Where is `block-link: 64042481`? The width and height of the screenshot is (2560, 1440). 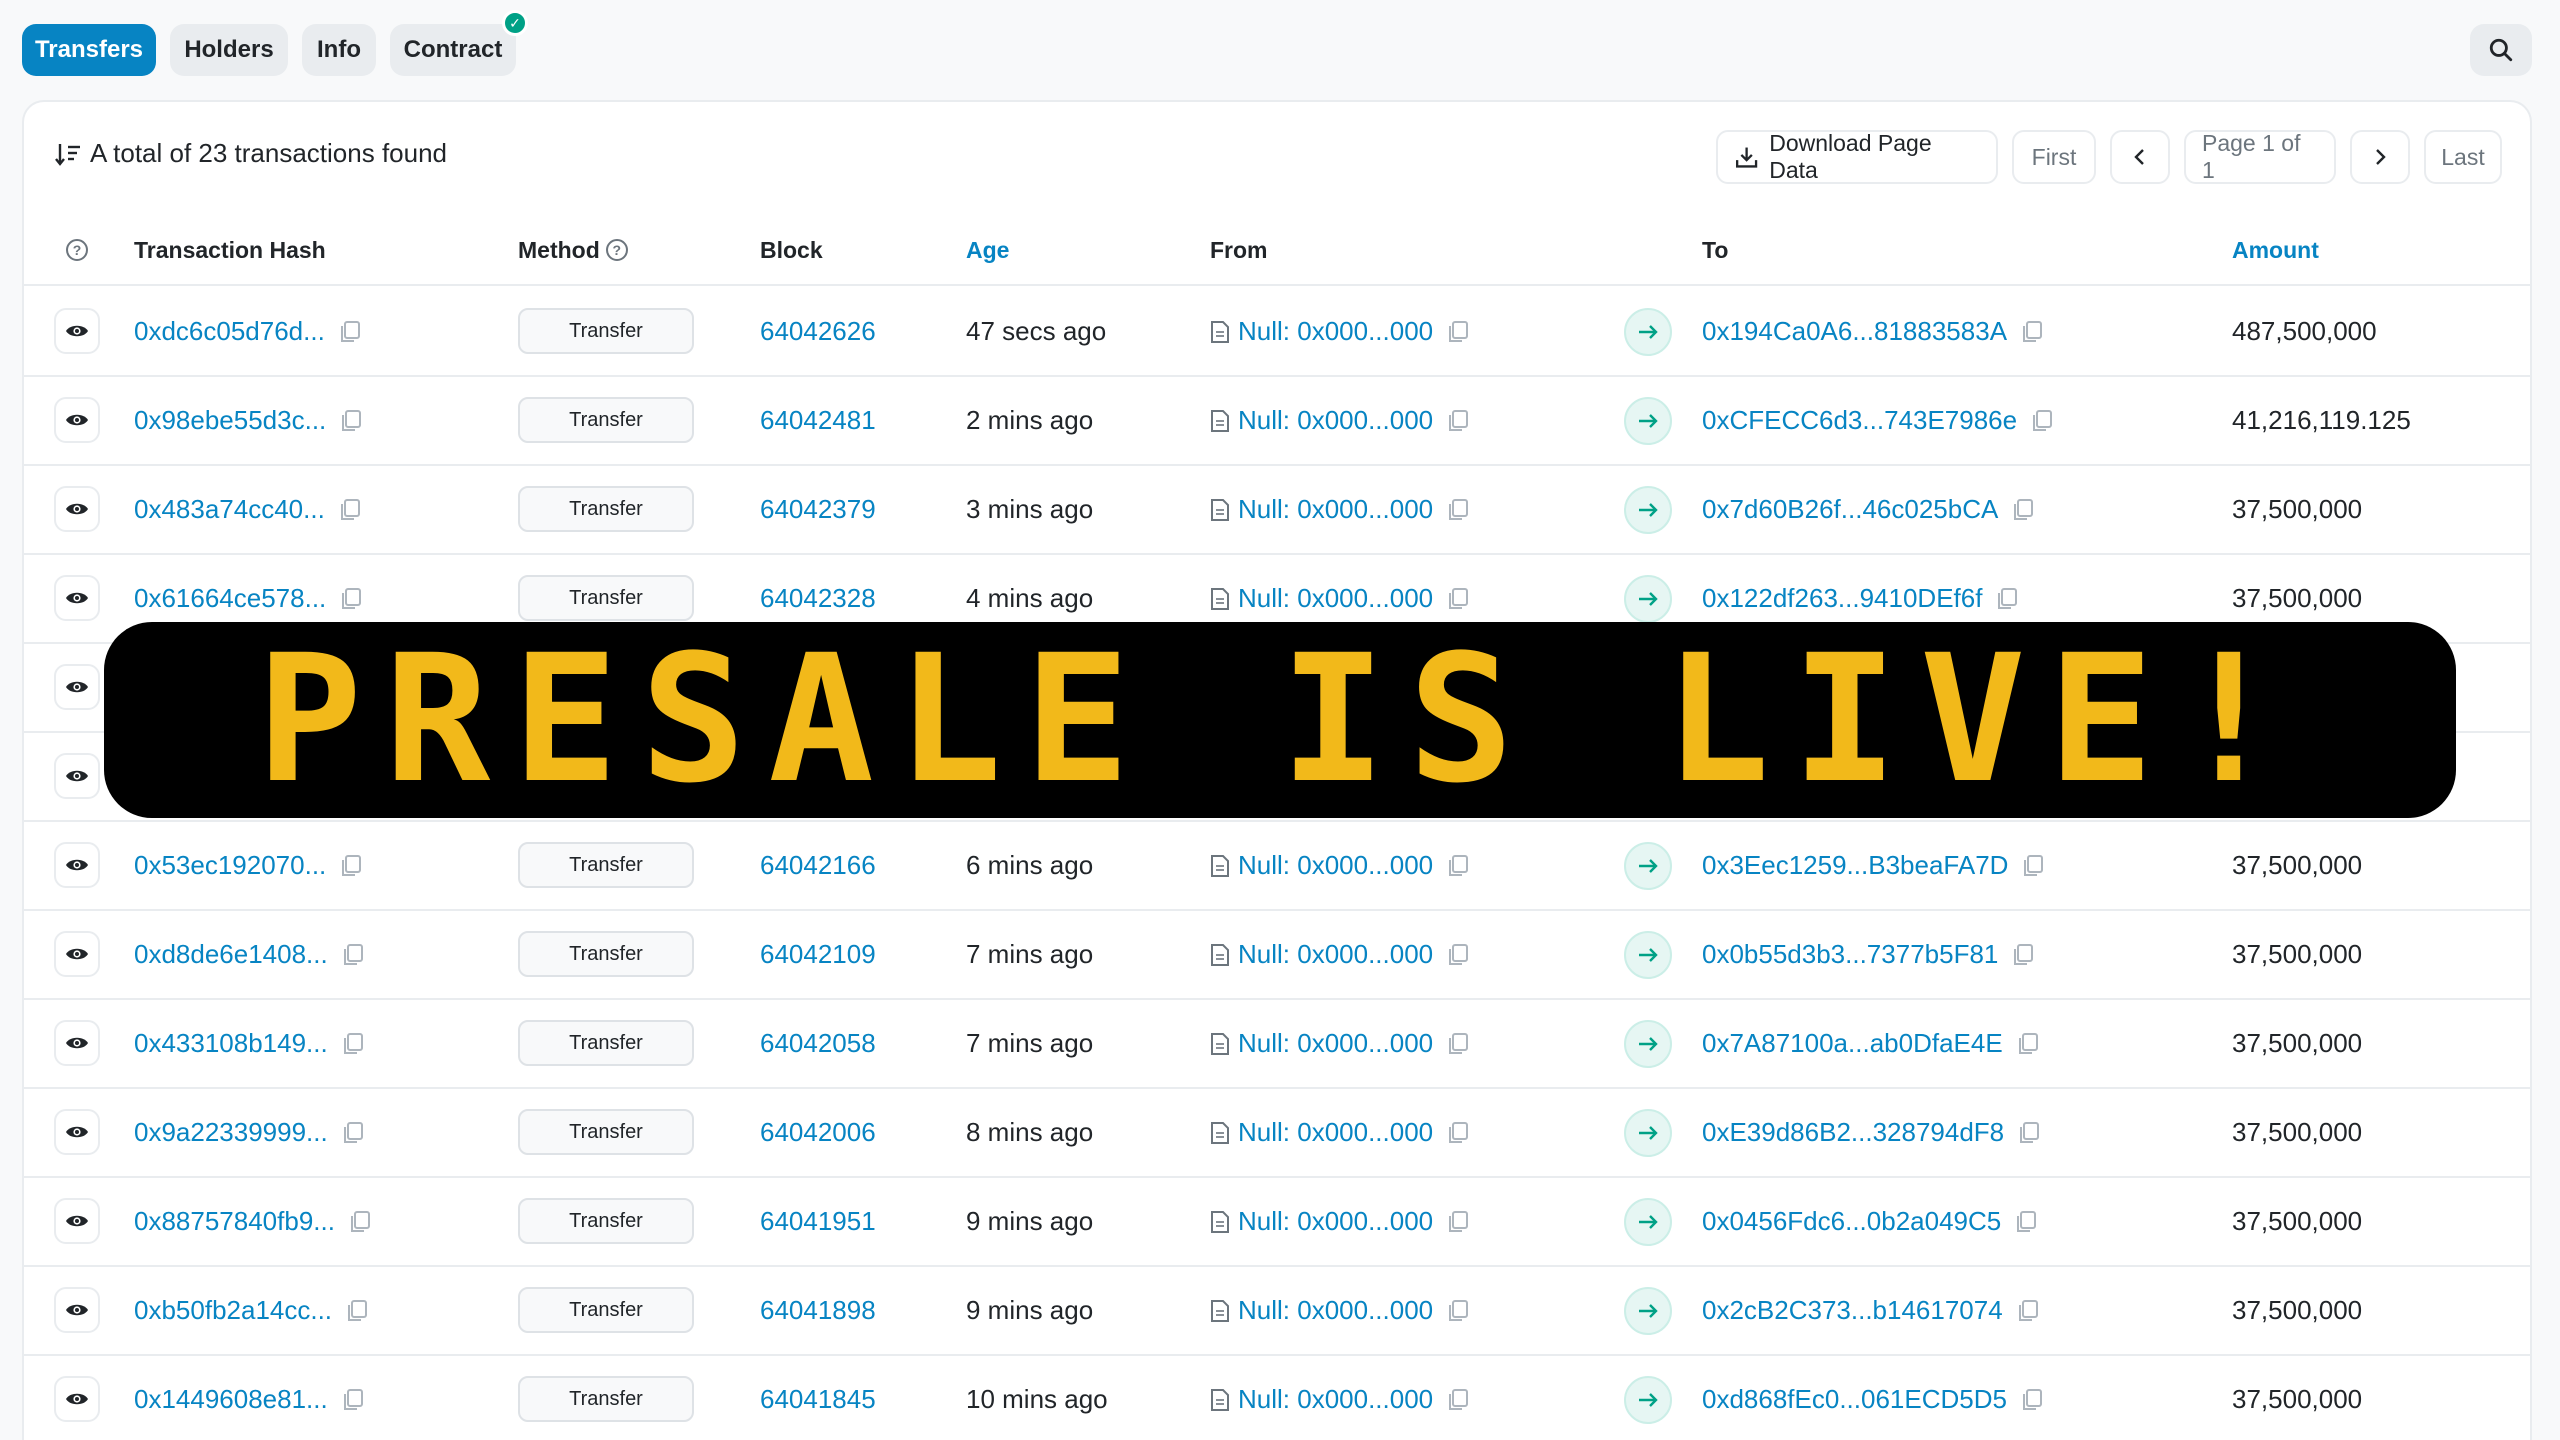 block-link: 64042481 is located at coordinates (818, 420).